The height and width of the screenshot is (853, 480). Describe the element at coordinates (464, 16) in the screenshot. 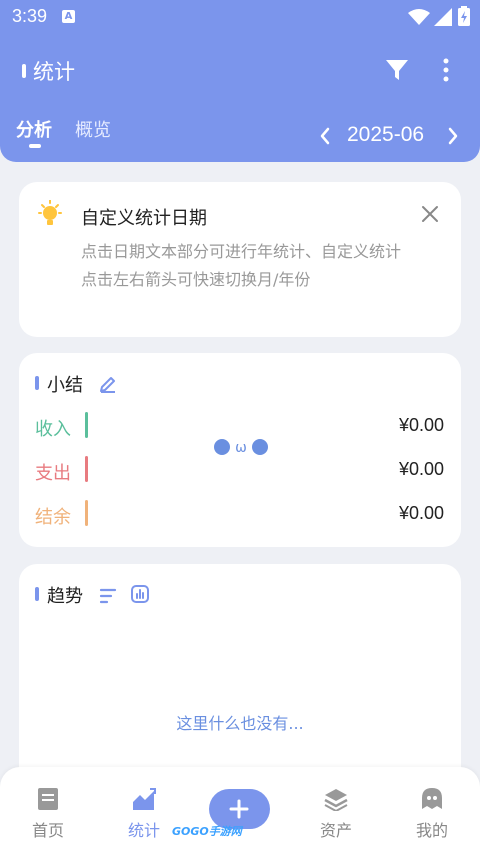

I see `battery-icon` at that location.